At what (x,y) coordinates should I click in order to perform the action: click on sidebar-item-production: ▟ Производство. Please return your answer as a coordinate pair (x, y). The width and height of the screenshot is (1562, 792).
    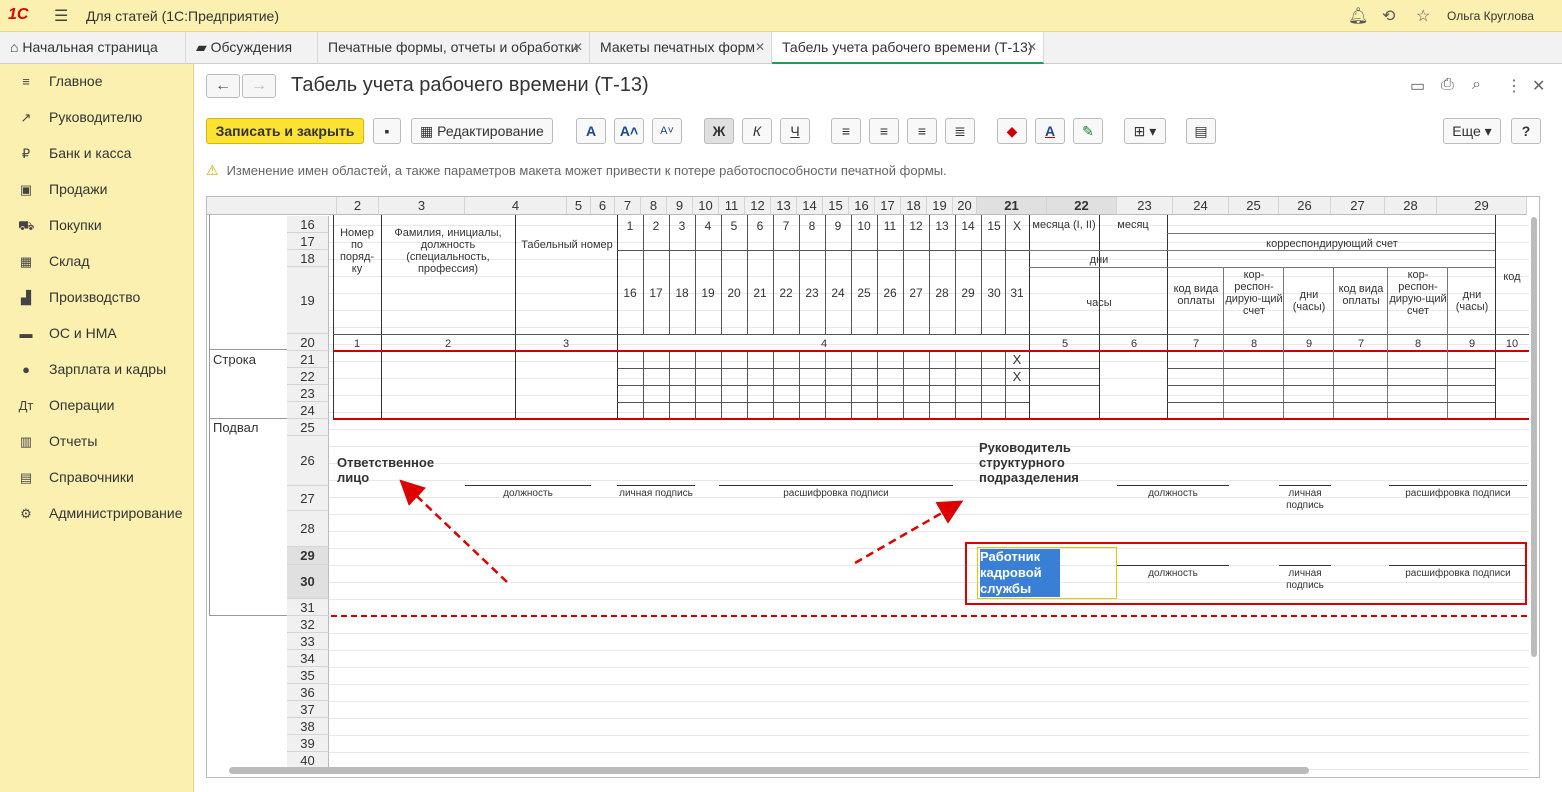
    Looking at the image, I should click on (97, 298).